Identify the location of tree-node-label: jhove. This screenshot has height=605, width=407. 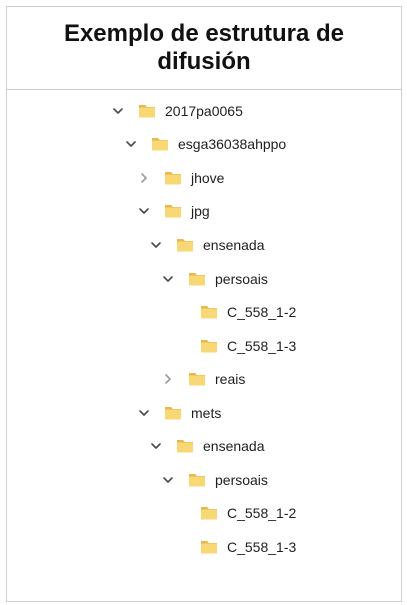
(208, 178).